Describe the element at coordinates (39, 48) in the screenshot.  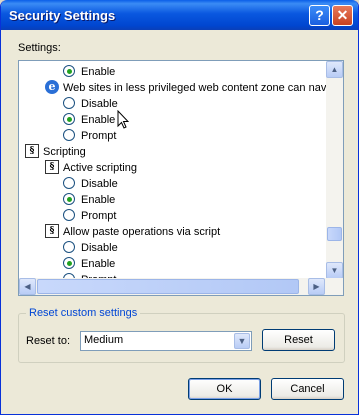
I see `settings-label: Settings:` at that location.